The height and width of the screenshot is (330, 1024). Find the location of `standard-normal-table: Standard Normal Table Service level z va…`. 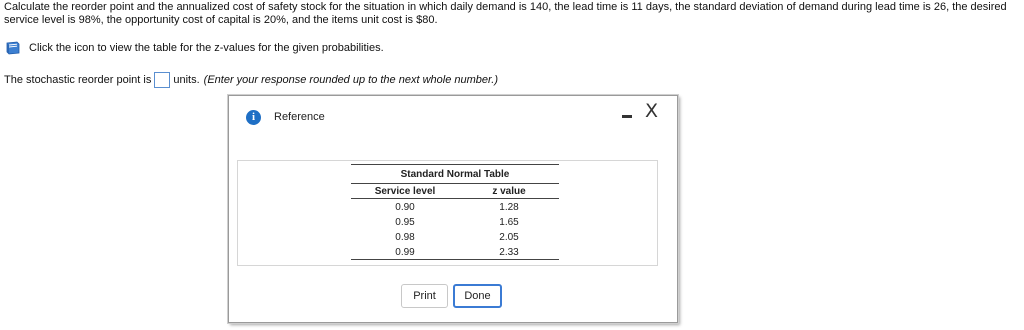

standard-normal-table: Standard Normal Table Service level z va… is located at coordinates (455, 212).